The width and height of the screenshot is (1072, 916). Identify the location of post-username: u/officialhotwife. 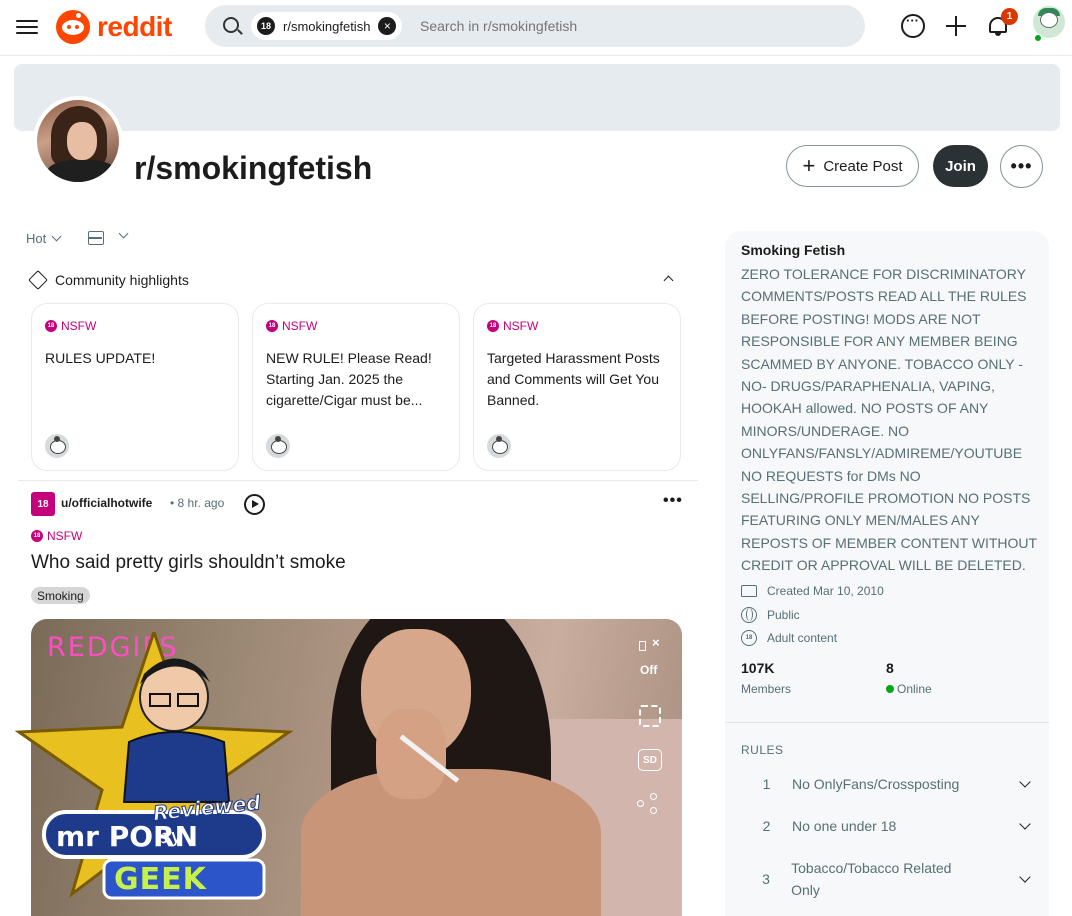
(106, 503).